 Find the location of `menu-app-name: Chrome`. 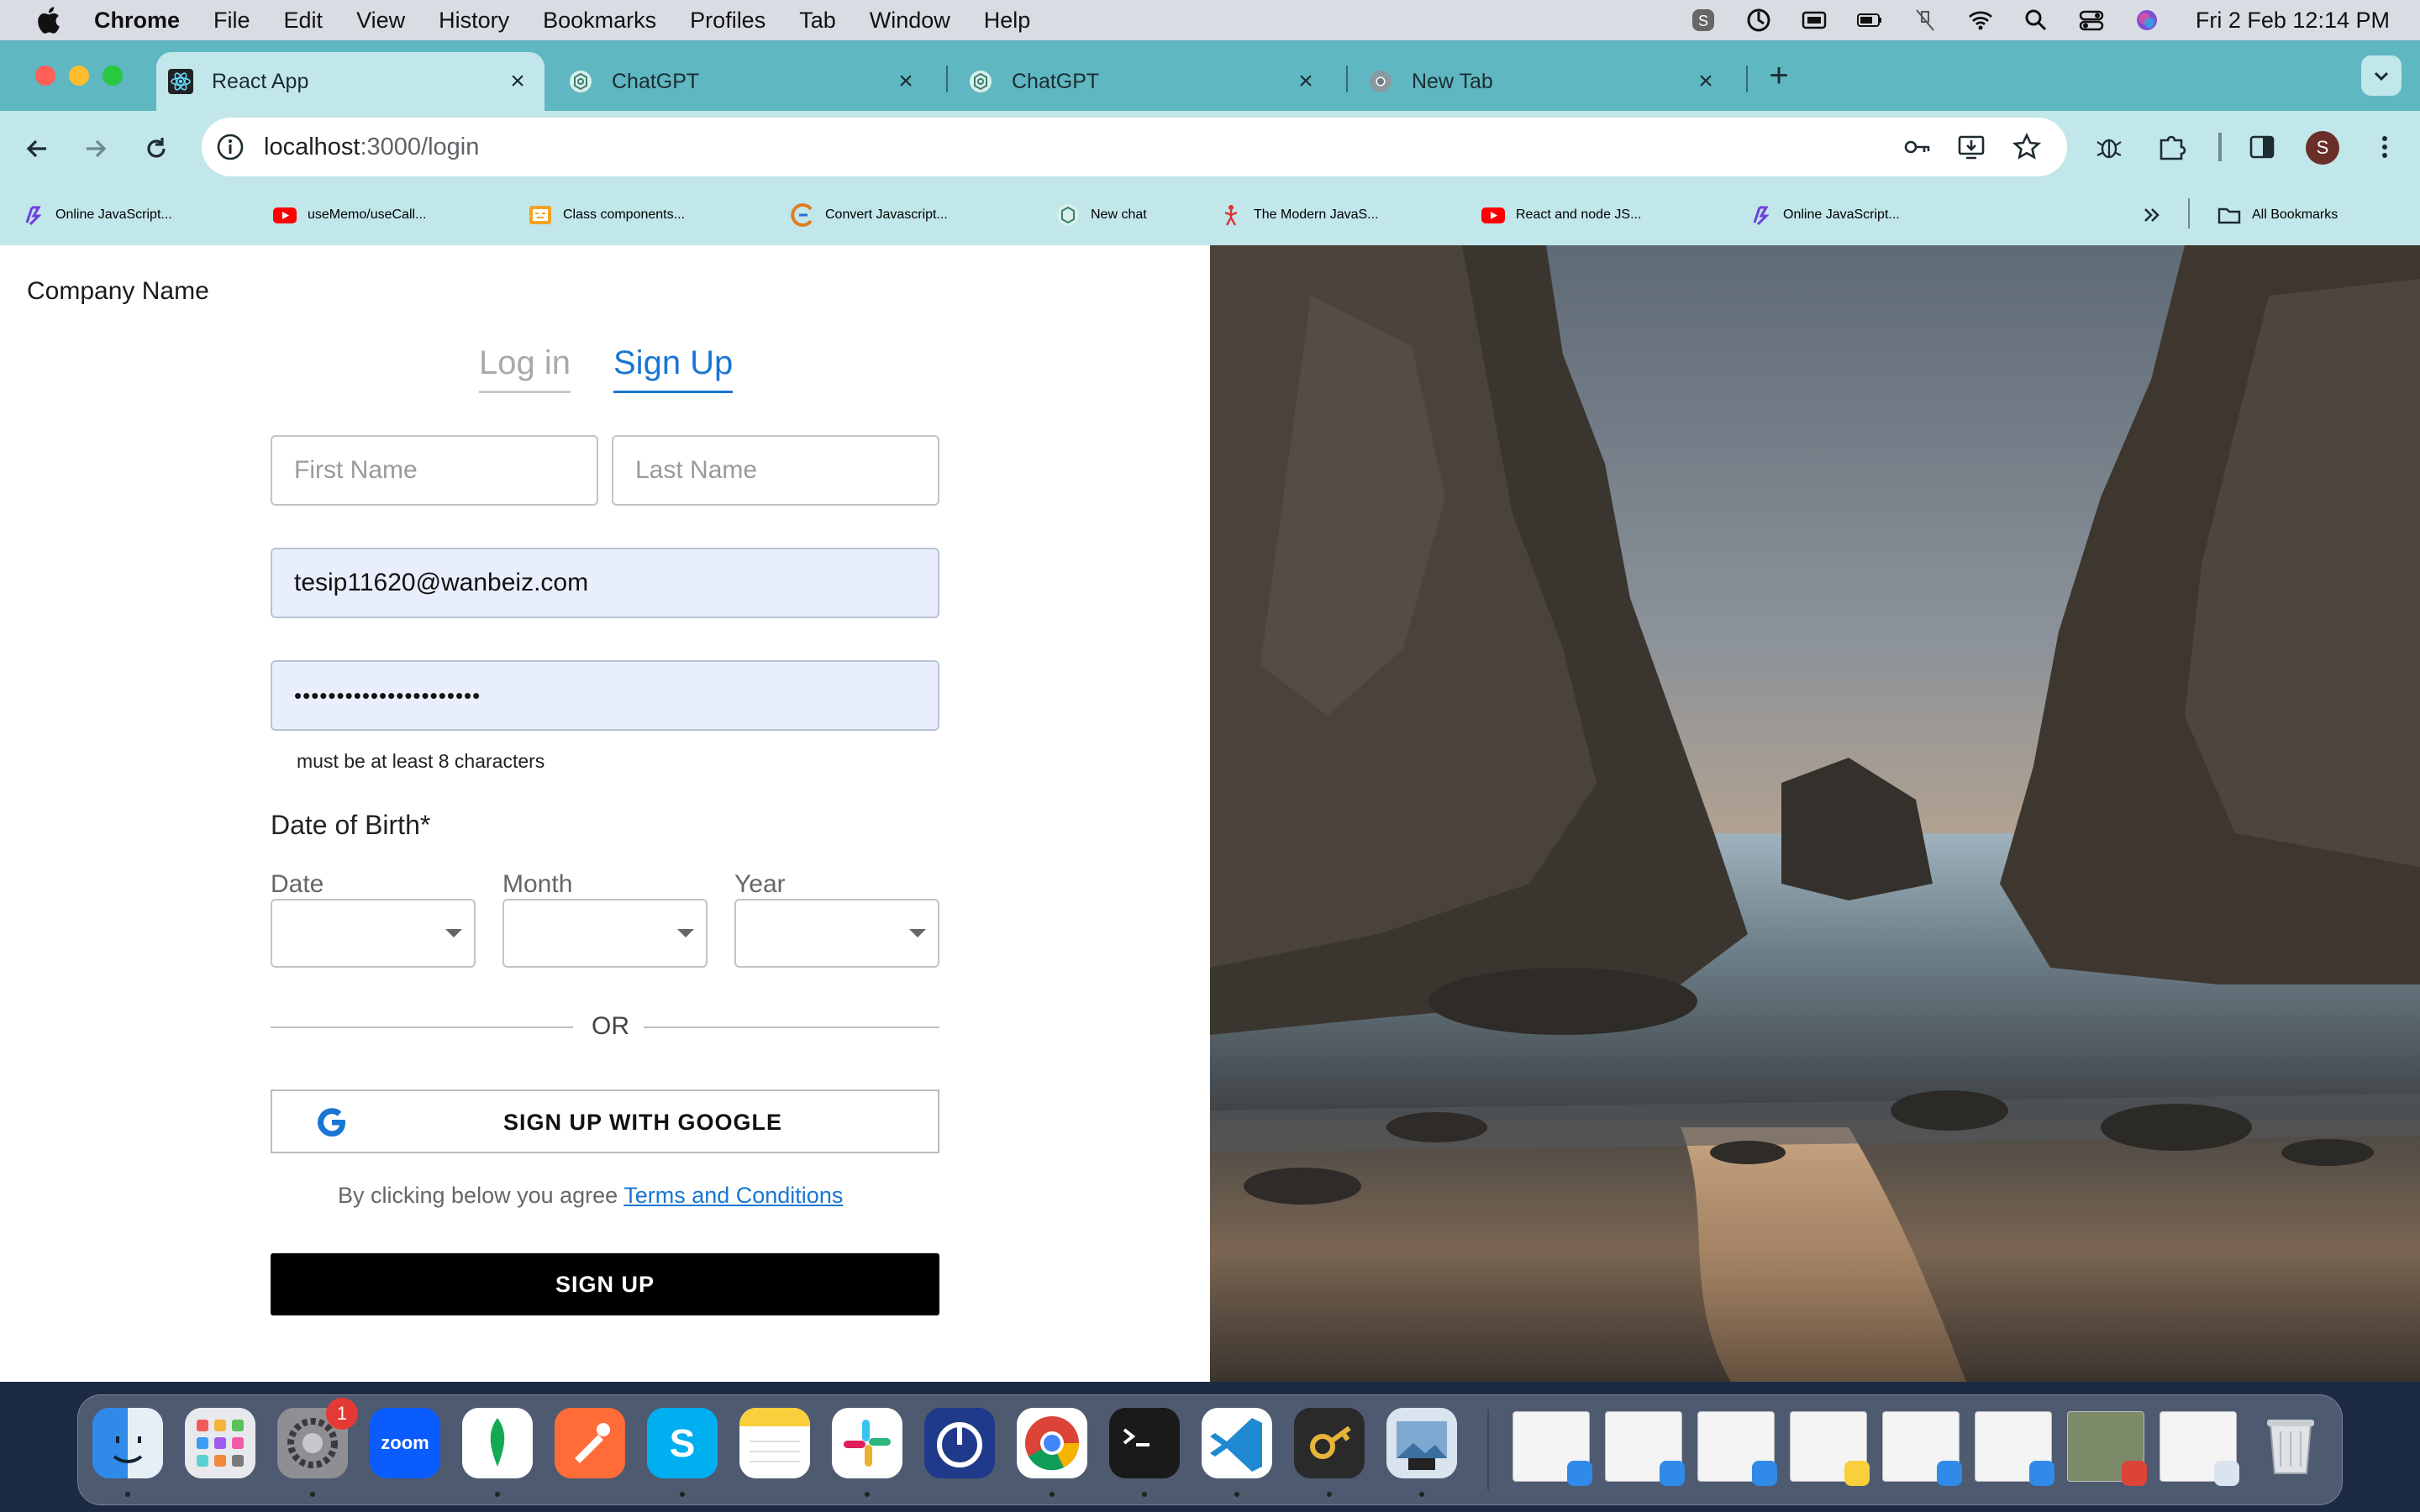

menu-app-name: Chrome is located at coordinates (137, 21).